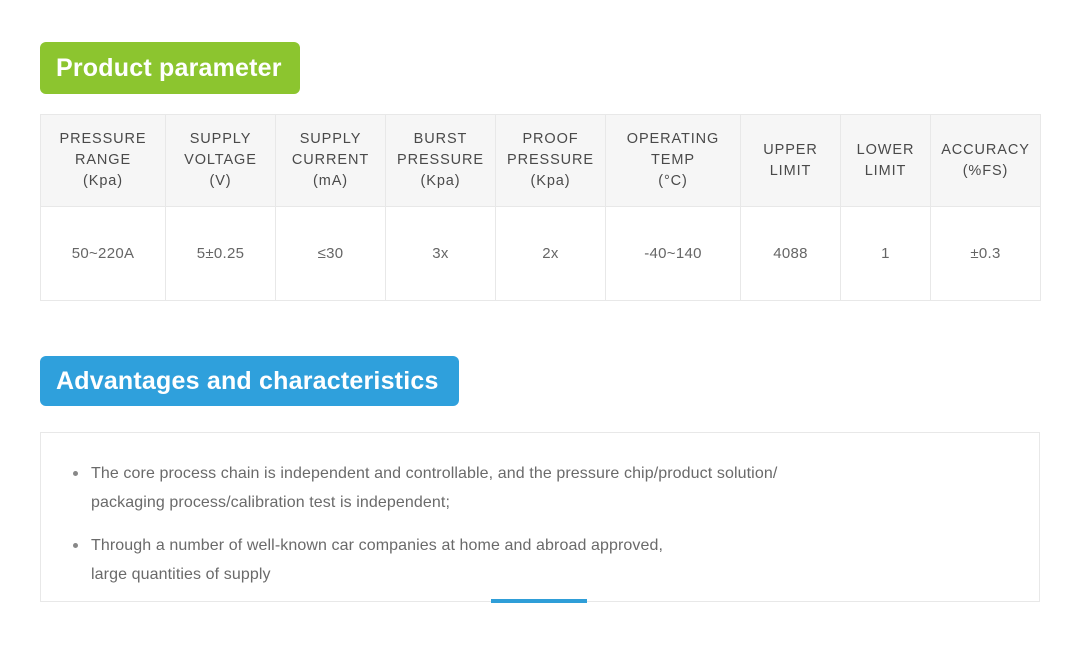  Describe the element at coordinates (330, 160) in the screenshot. I see `column-header-supply-current: SUPPLY CURRENT (mA)` at that location.